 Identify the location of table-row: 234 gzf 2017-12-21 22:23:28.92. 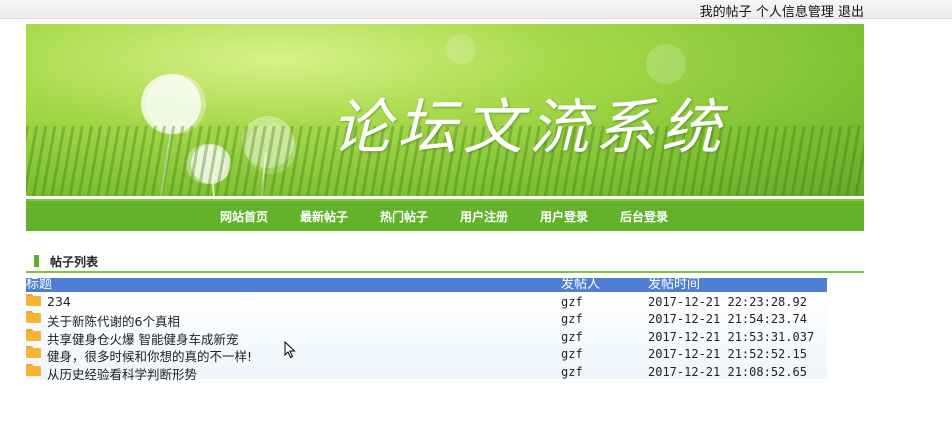
(426, 300).